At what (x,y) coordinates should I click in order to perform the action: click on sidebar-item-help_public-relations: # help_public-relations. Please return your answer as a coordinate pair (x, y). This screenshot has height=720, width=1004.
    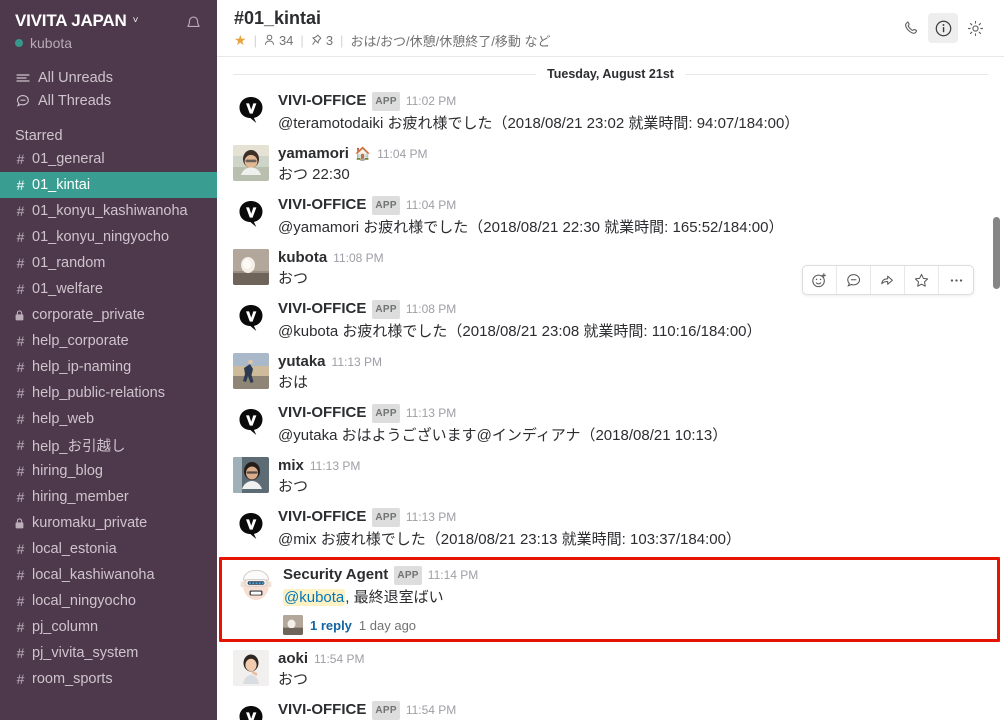
    Looking at the image, I should click on (108, 393).